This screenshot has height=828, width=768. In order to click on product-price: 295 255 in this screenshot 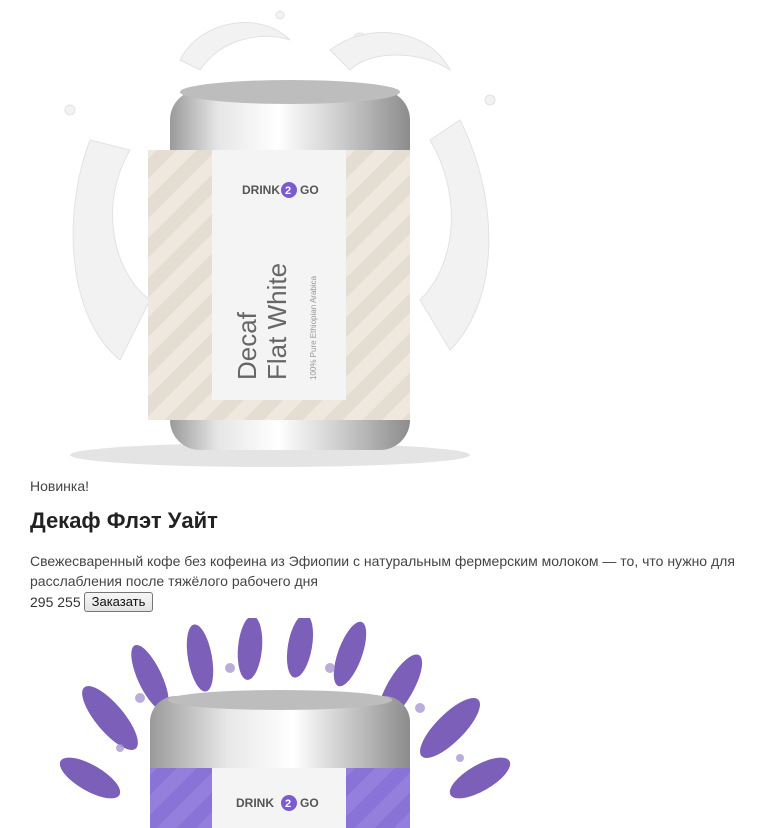, I will do `click(55, 602)`.